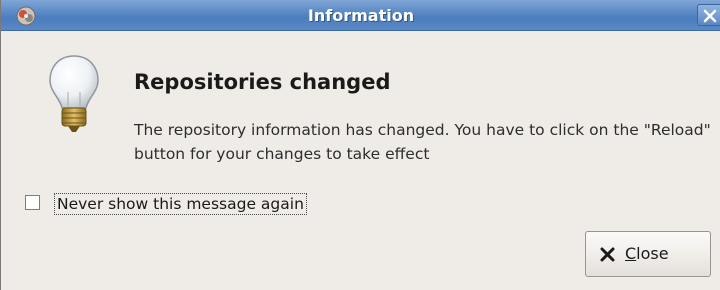 This screenshot has width=720, height=290. I want to click on dialog-heading: Repositories changed, so click(262, 82).